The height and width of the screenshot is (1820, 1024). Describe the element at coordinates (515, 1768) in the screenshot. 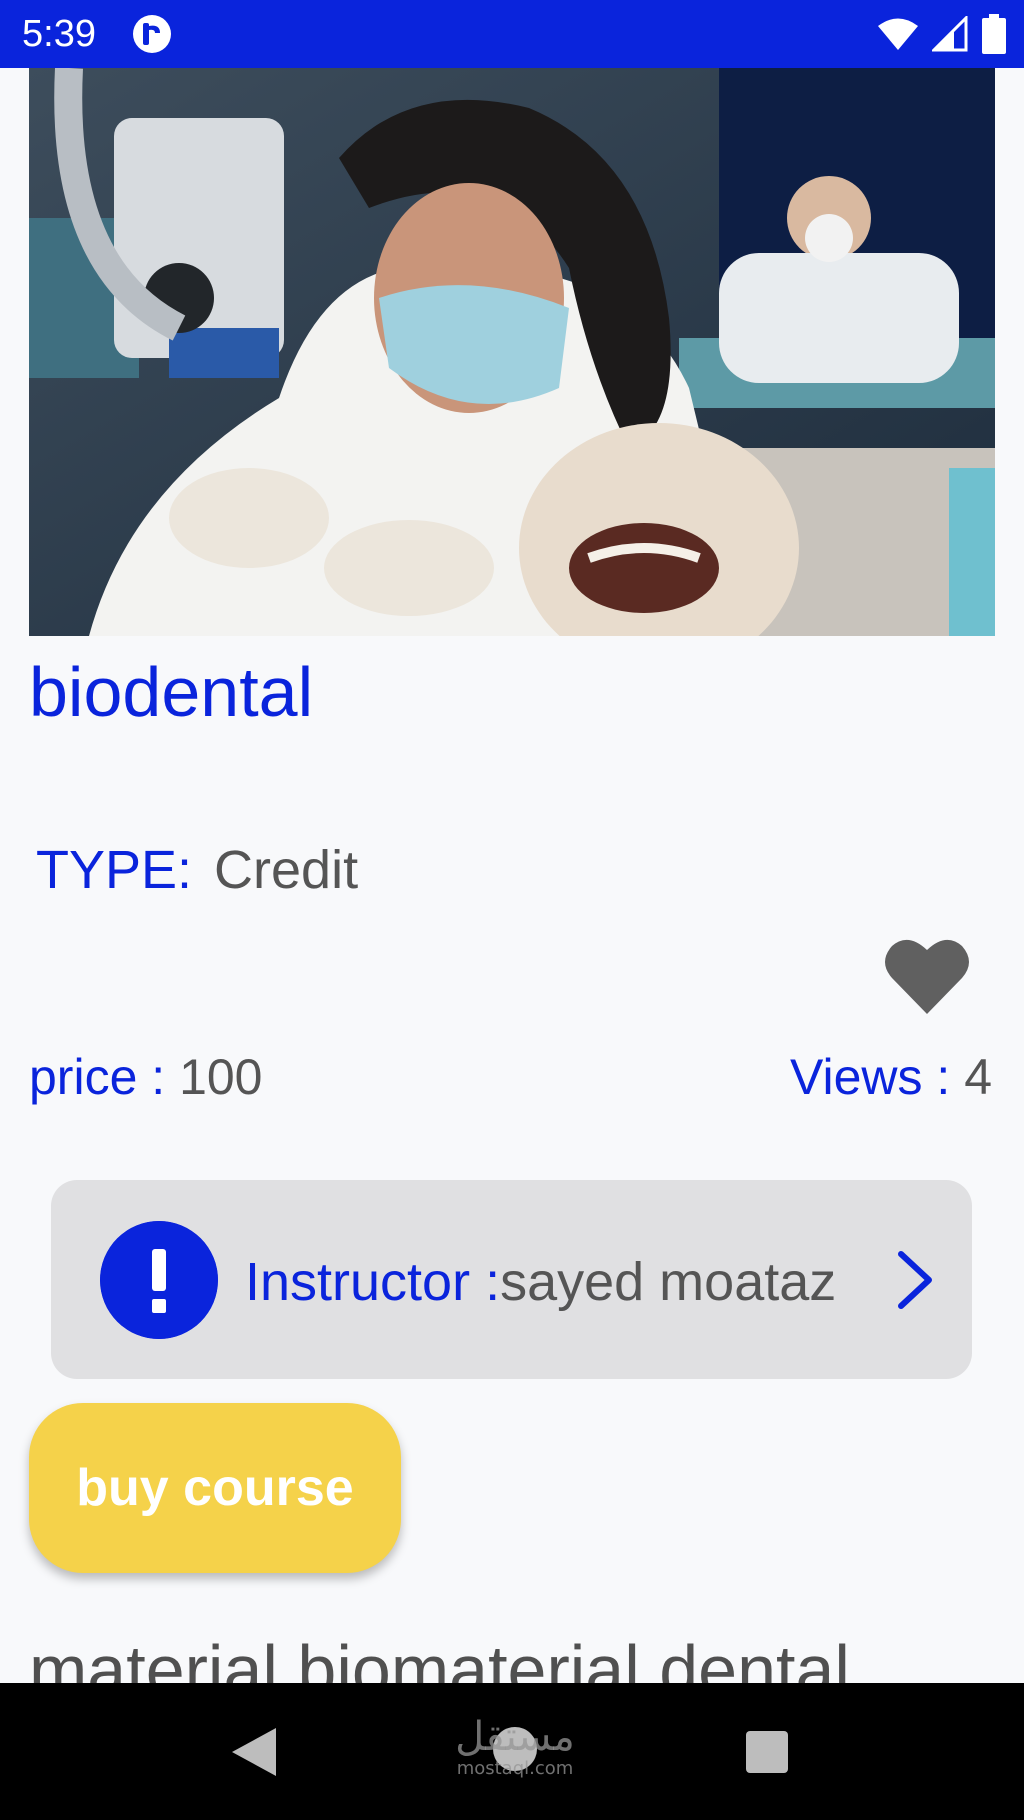

I see `watermark-latin: mostaql.com` at that location.